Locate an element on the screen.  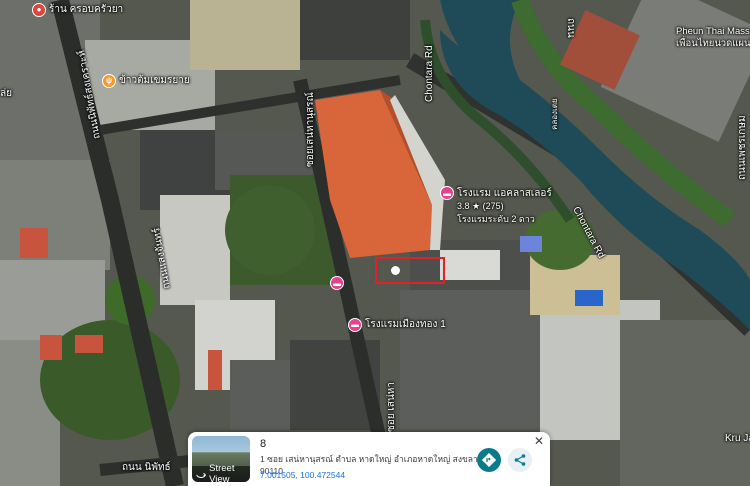
street-view-label: Street View is located at coordinates (222, 472).